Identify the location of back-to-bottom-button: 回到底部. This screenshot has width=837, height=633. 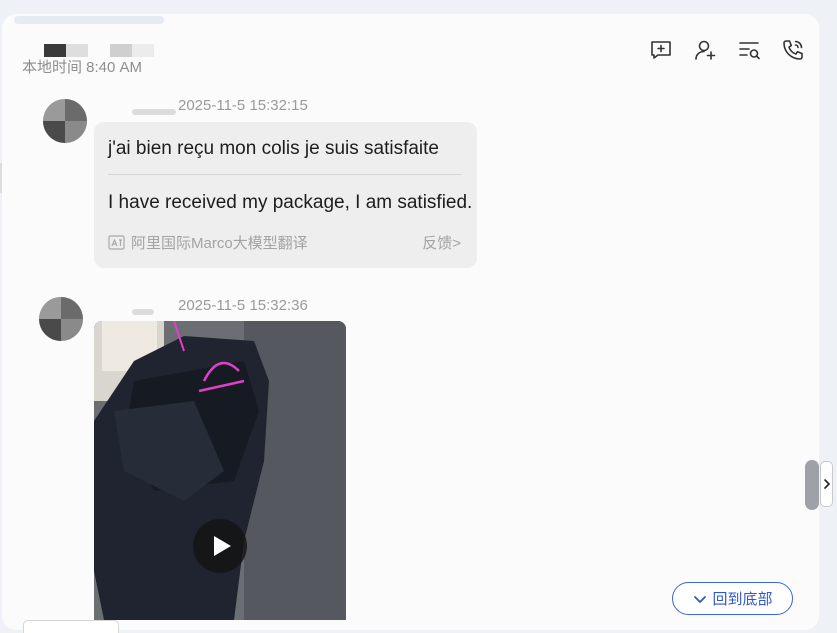
(732, 598).